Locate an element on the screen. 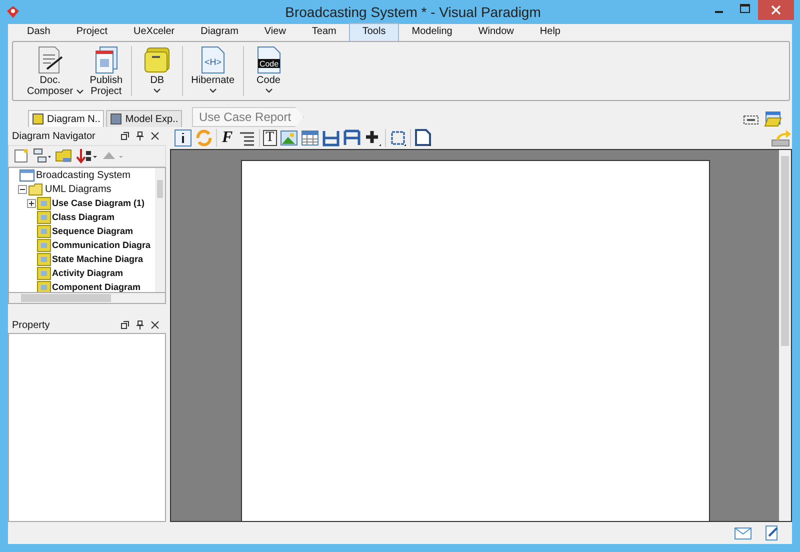 This screenshot has height=552, width=800. window-title: Broadcasting System * - Visual Paradigm is located at coordinates (412, 12).